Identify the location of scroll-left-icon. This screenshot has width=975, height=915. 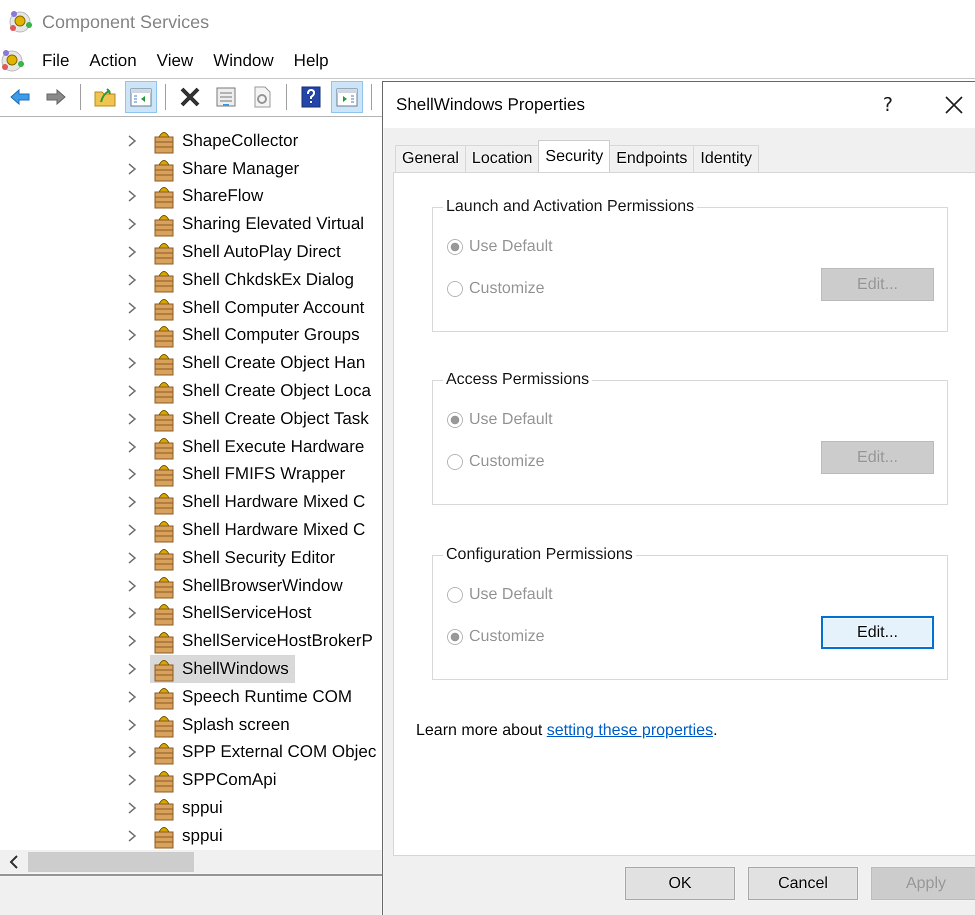
(14, 861).